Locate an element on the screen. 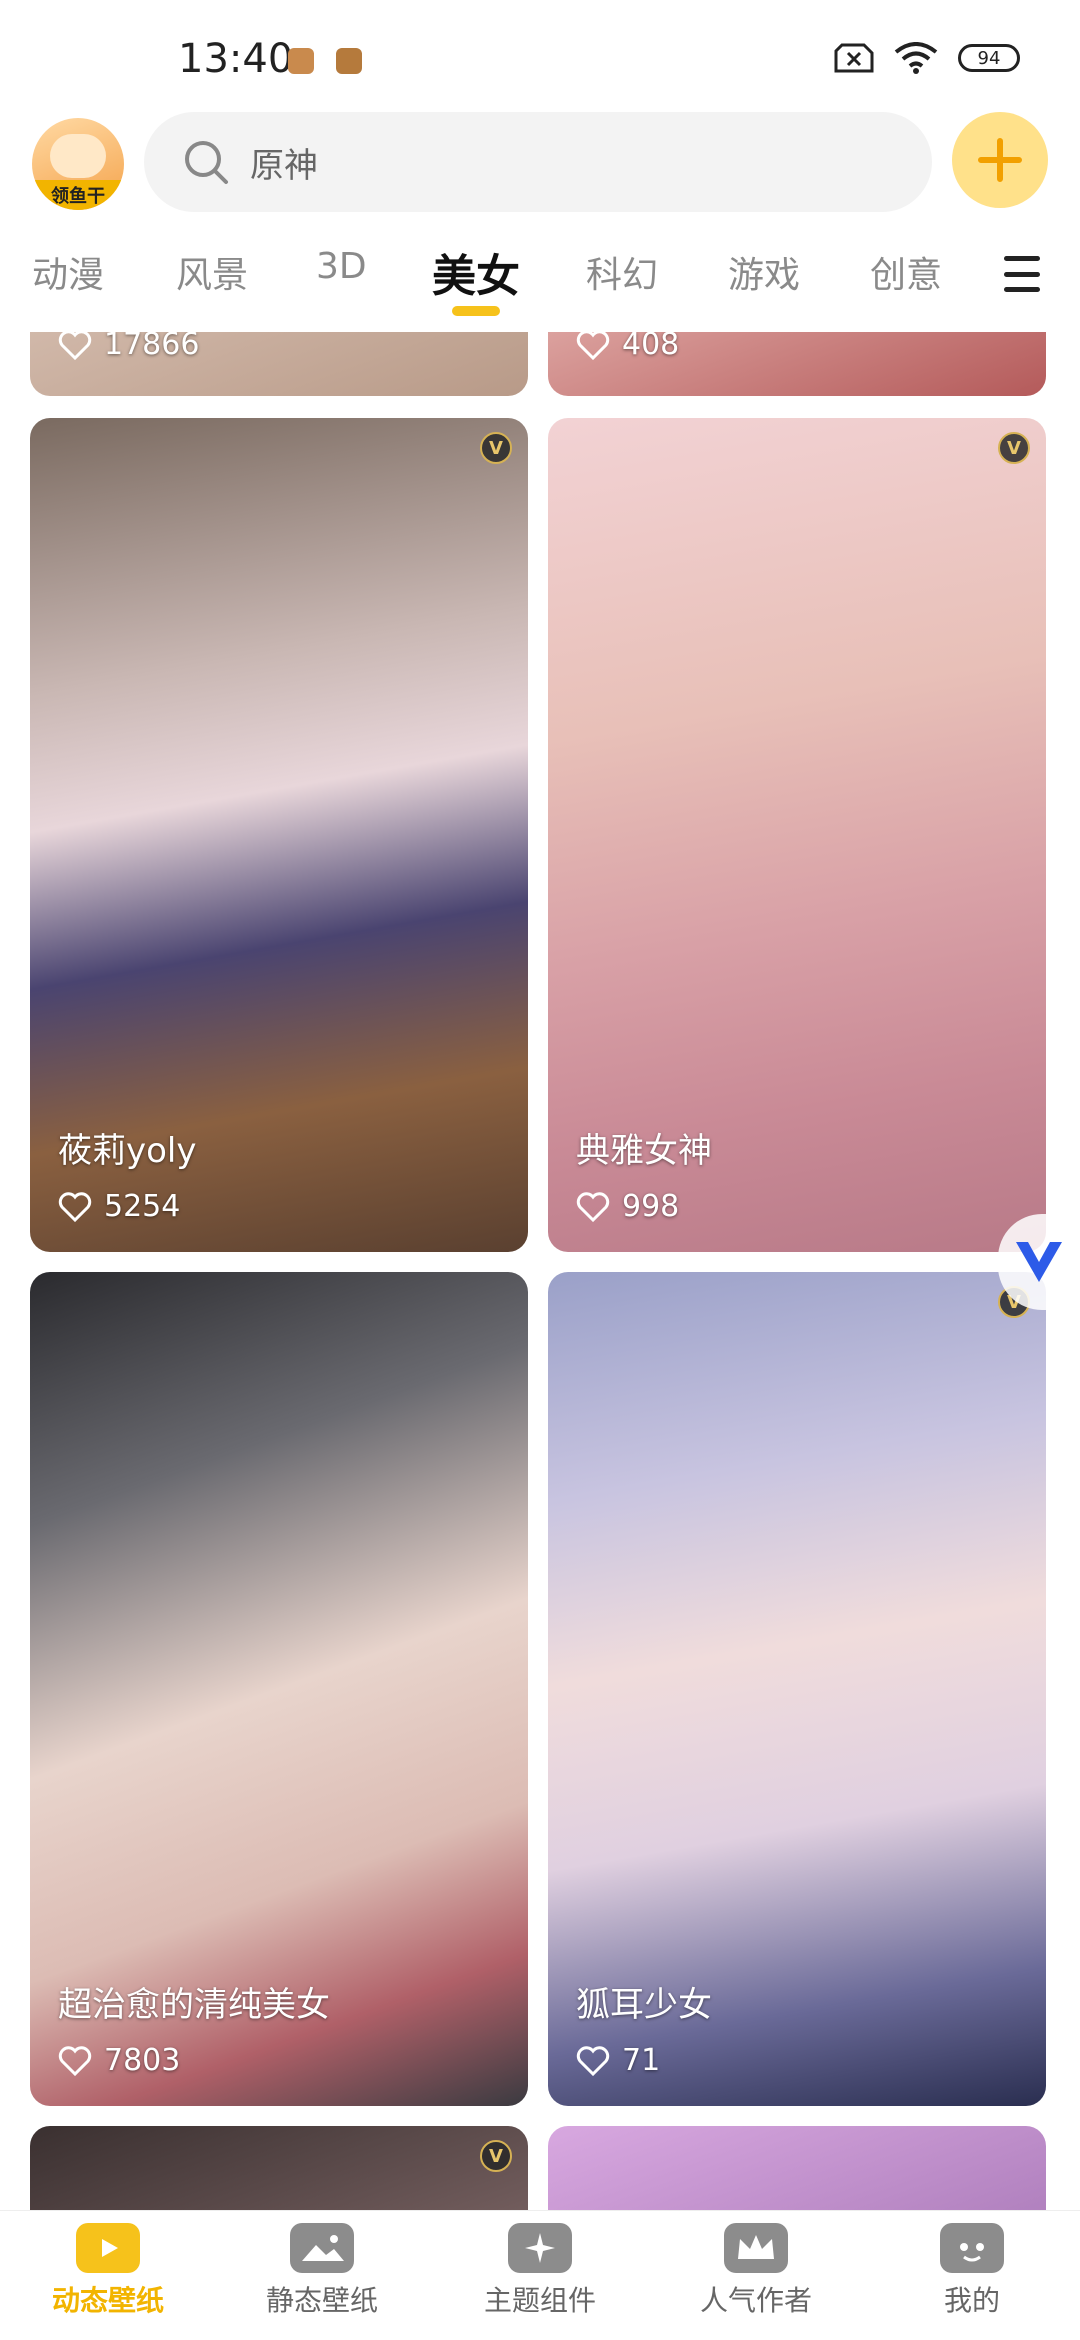 The height and width of the screenshot is (2340, 1080). like-count-value: 17866 is located at coordinates (152, 347).